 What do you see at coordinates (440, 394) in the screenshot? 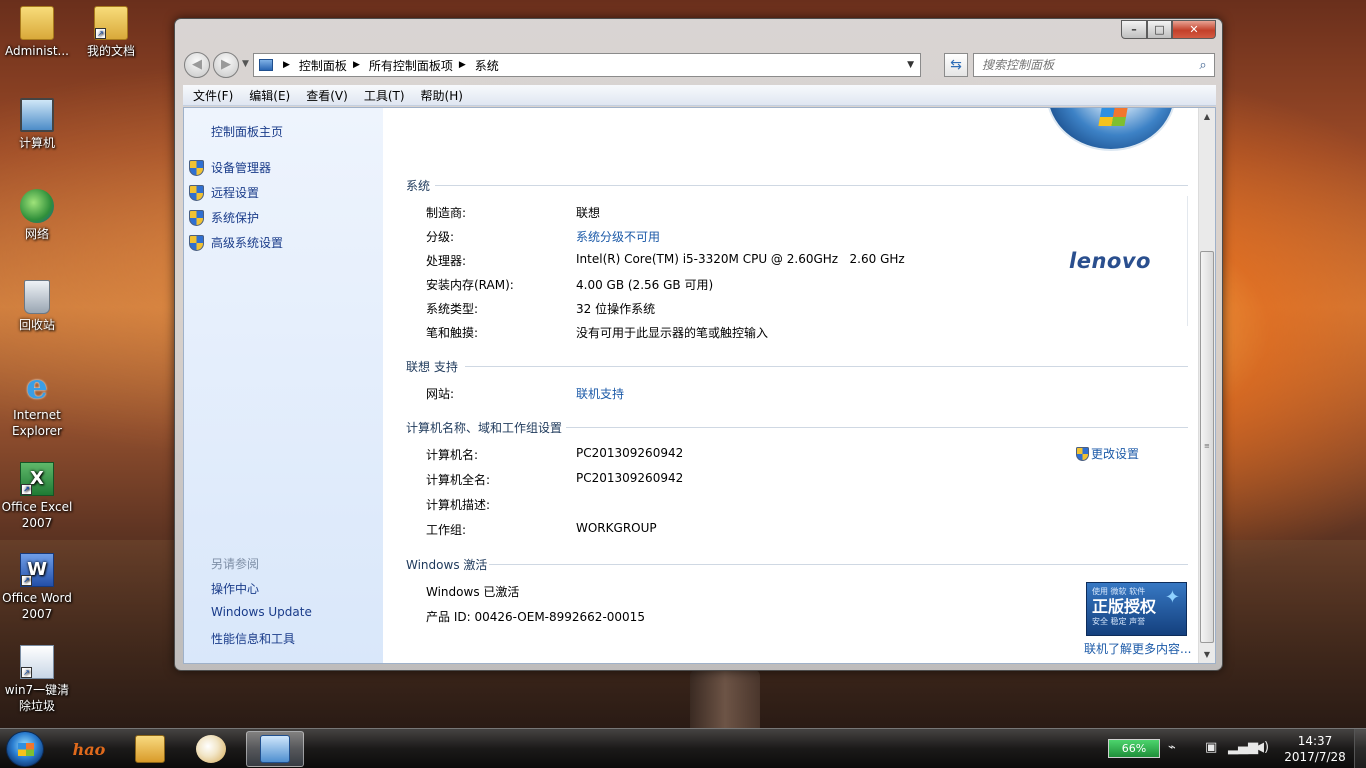
I see `row-label-website: 网站:` at bounding box center [440, 394].